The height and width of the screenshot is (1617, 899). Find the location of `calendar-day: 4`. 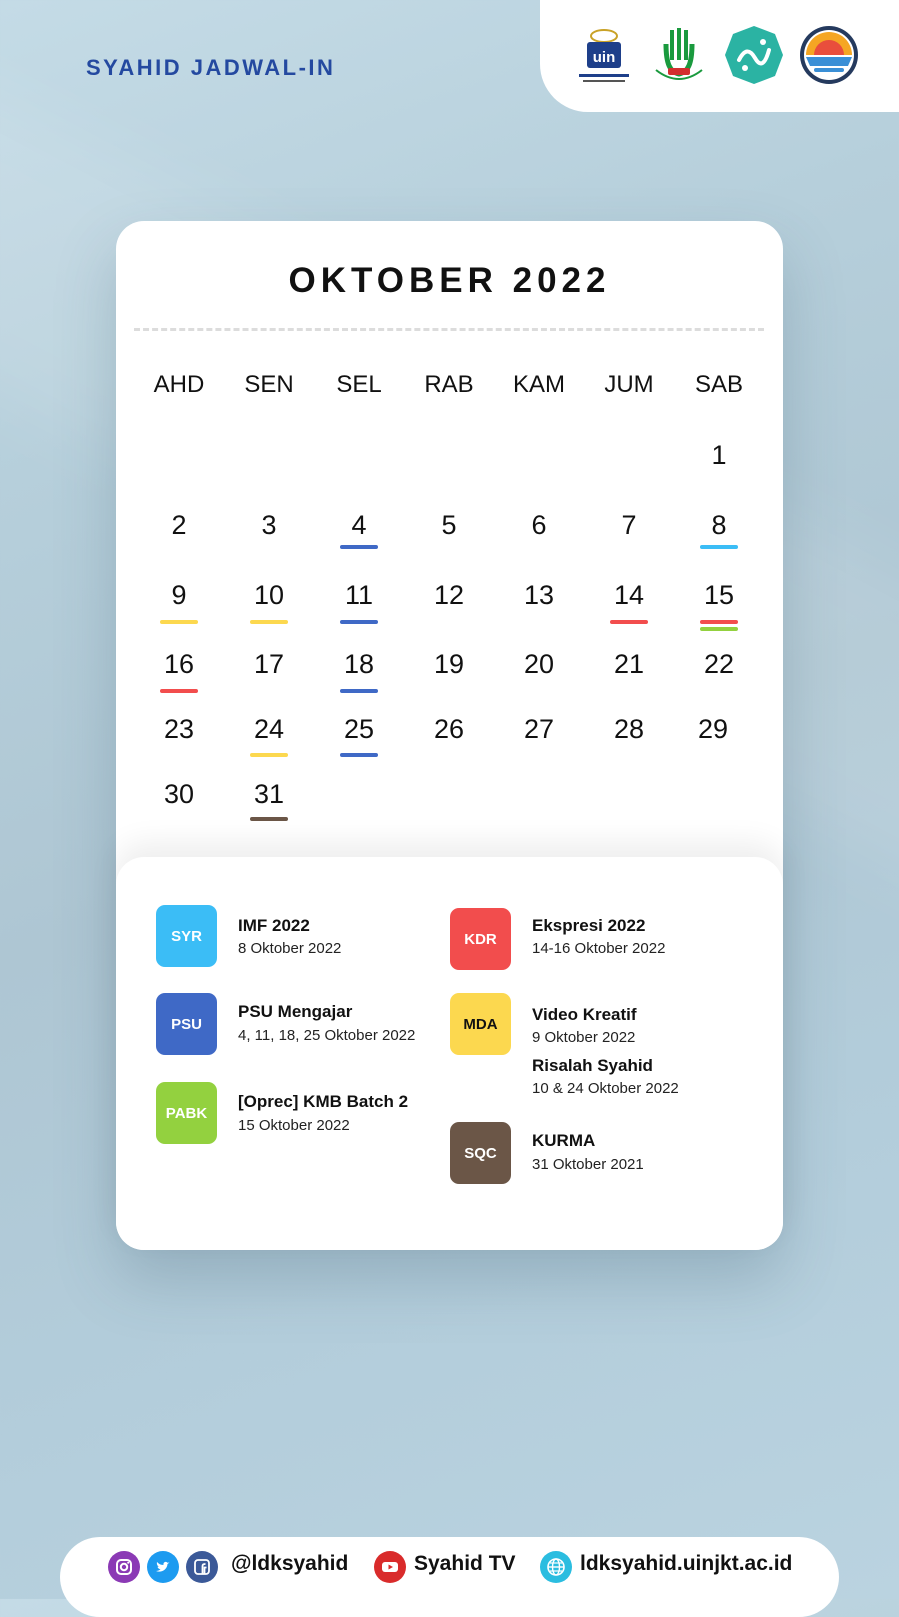

calendar-day: 4 is located at coordinates (359, 525).